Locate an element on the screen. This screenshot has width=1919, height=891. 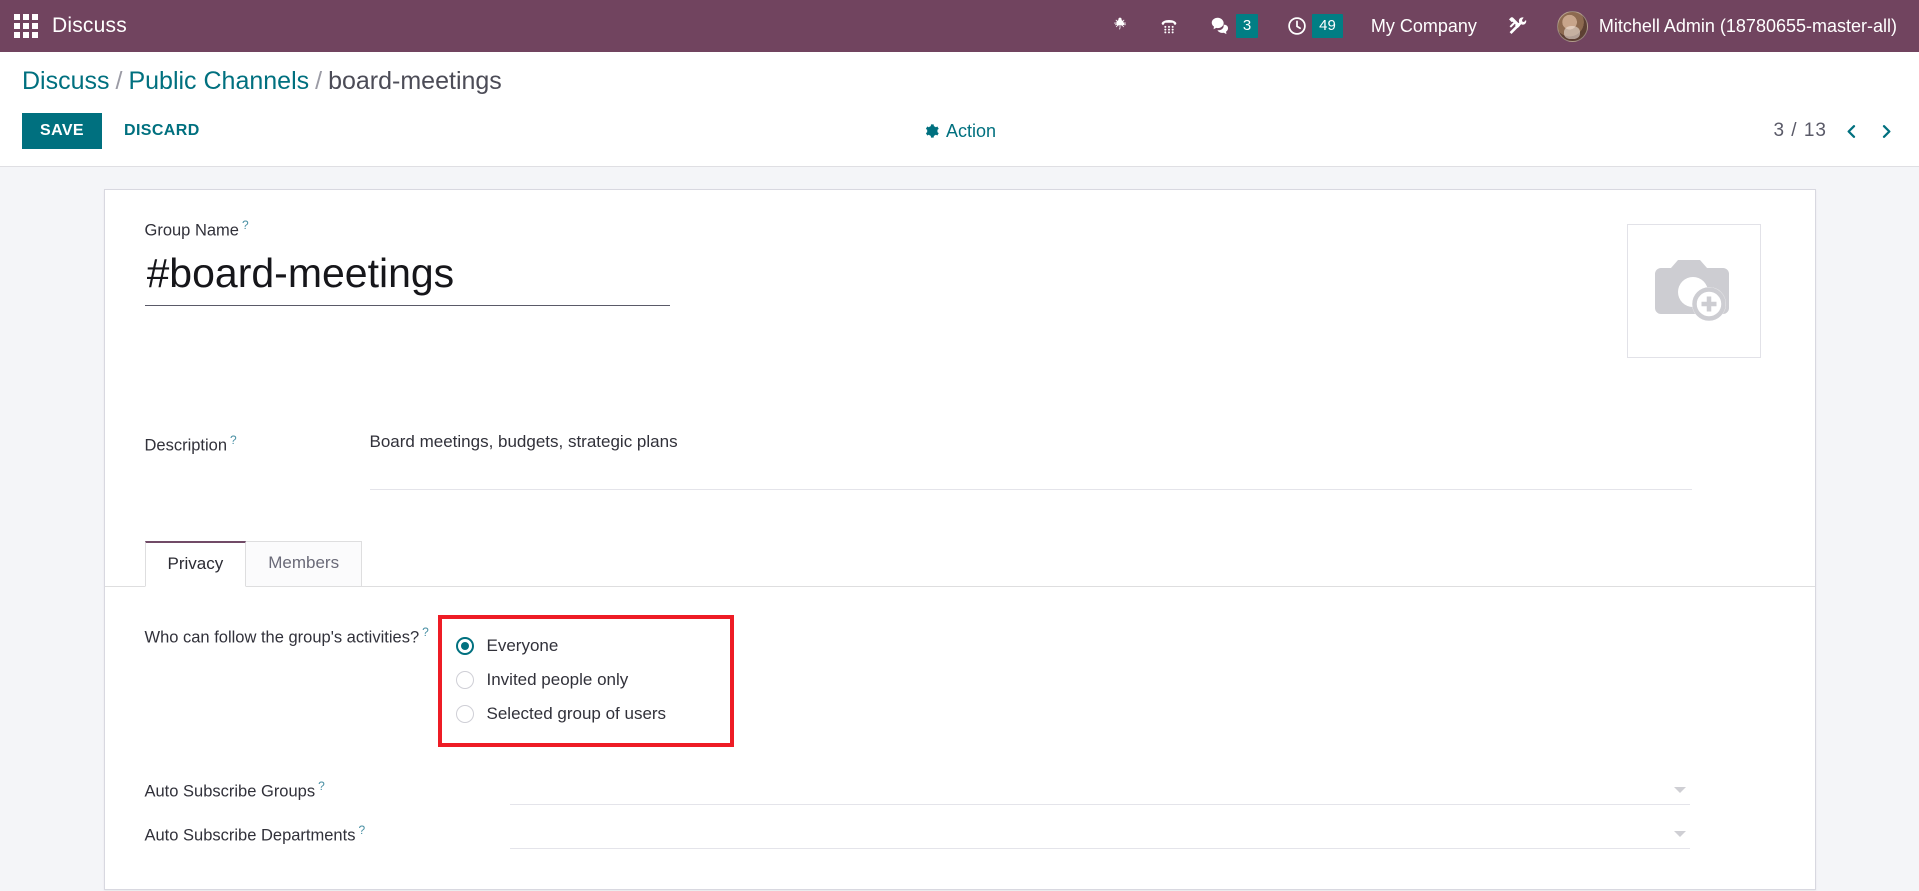
action-menu-button: Action is located at coordinates (959, 131).